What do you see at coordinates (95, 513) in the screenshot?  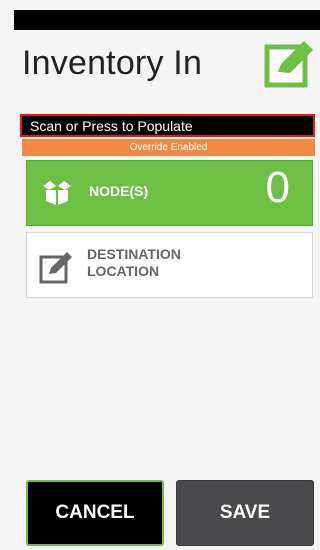 I see `cancel-button: CANCEL` at bounding box center [95, 513].